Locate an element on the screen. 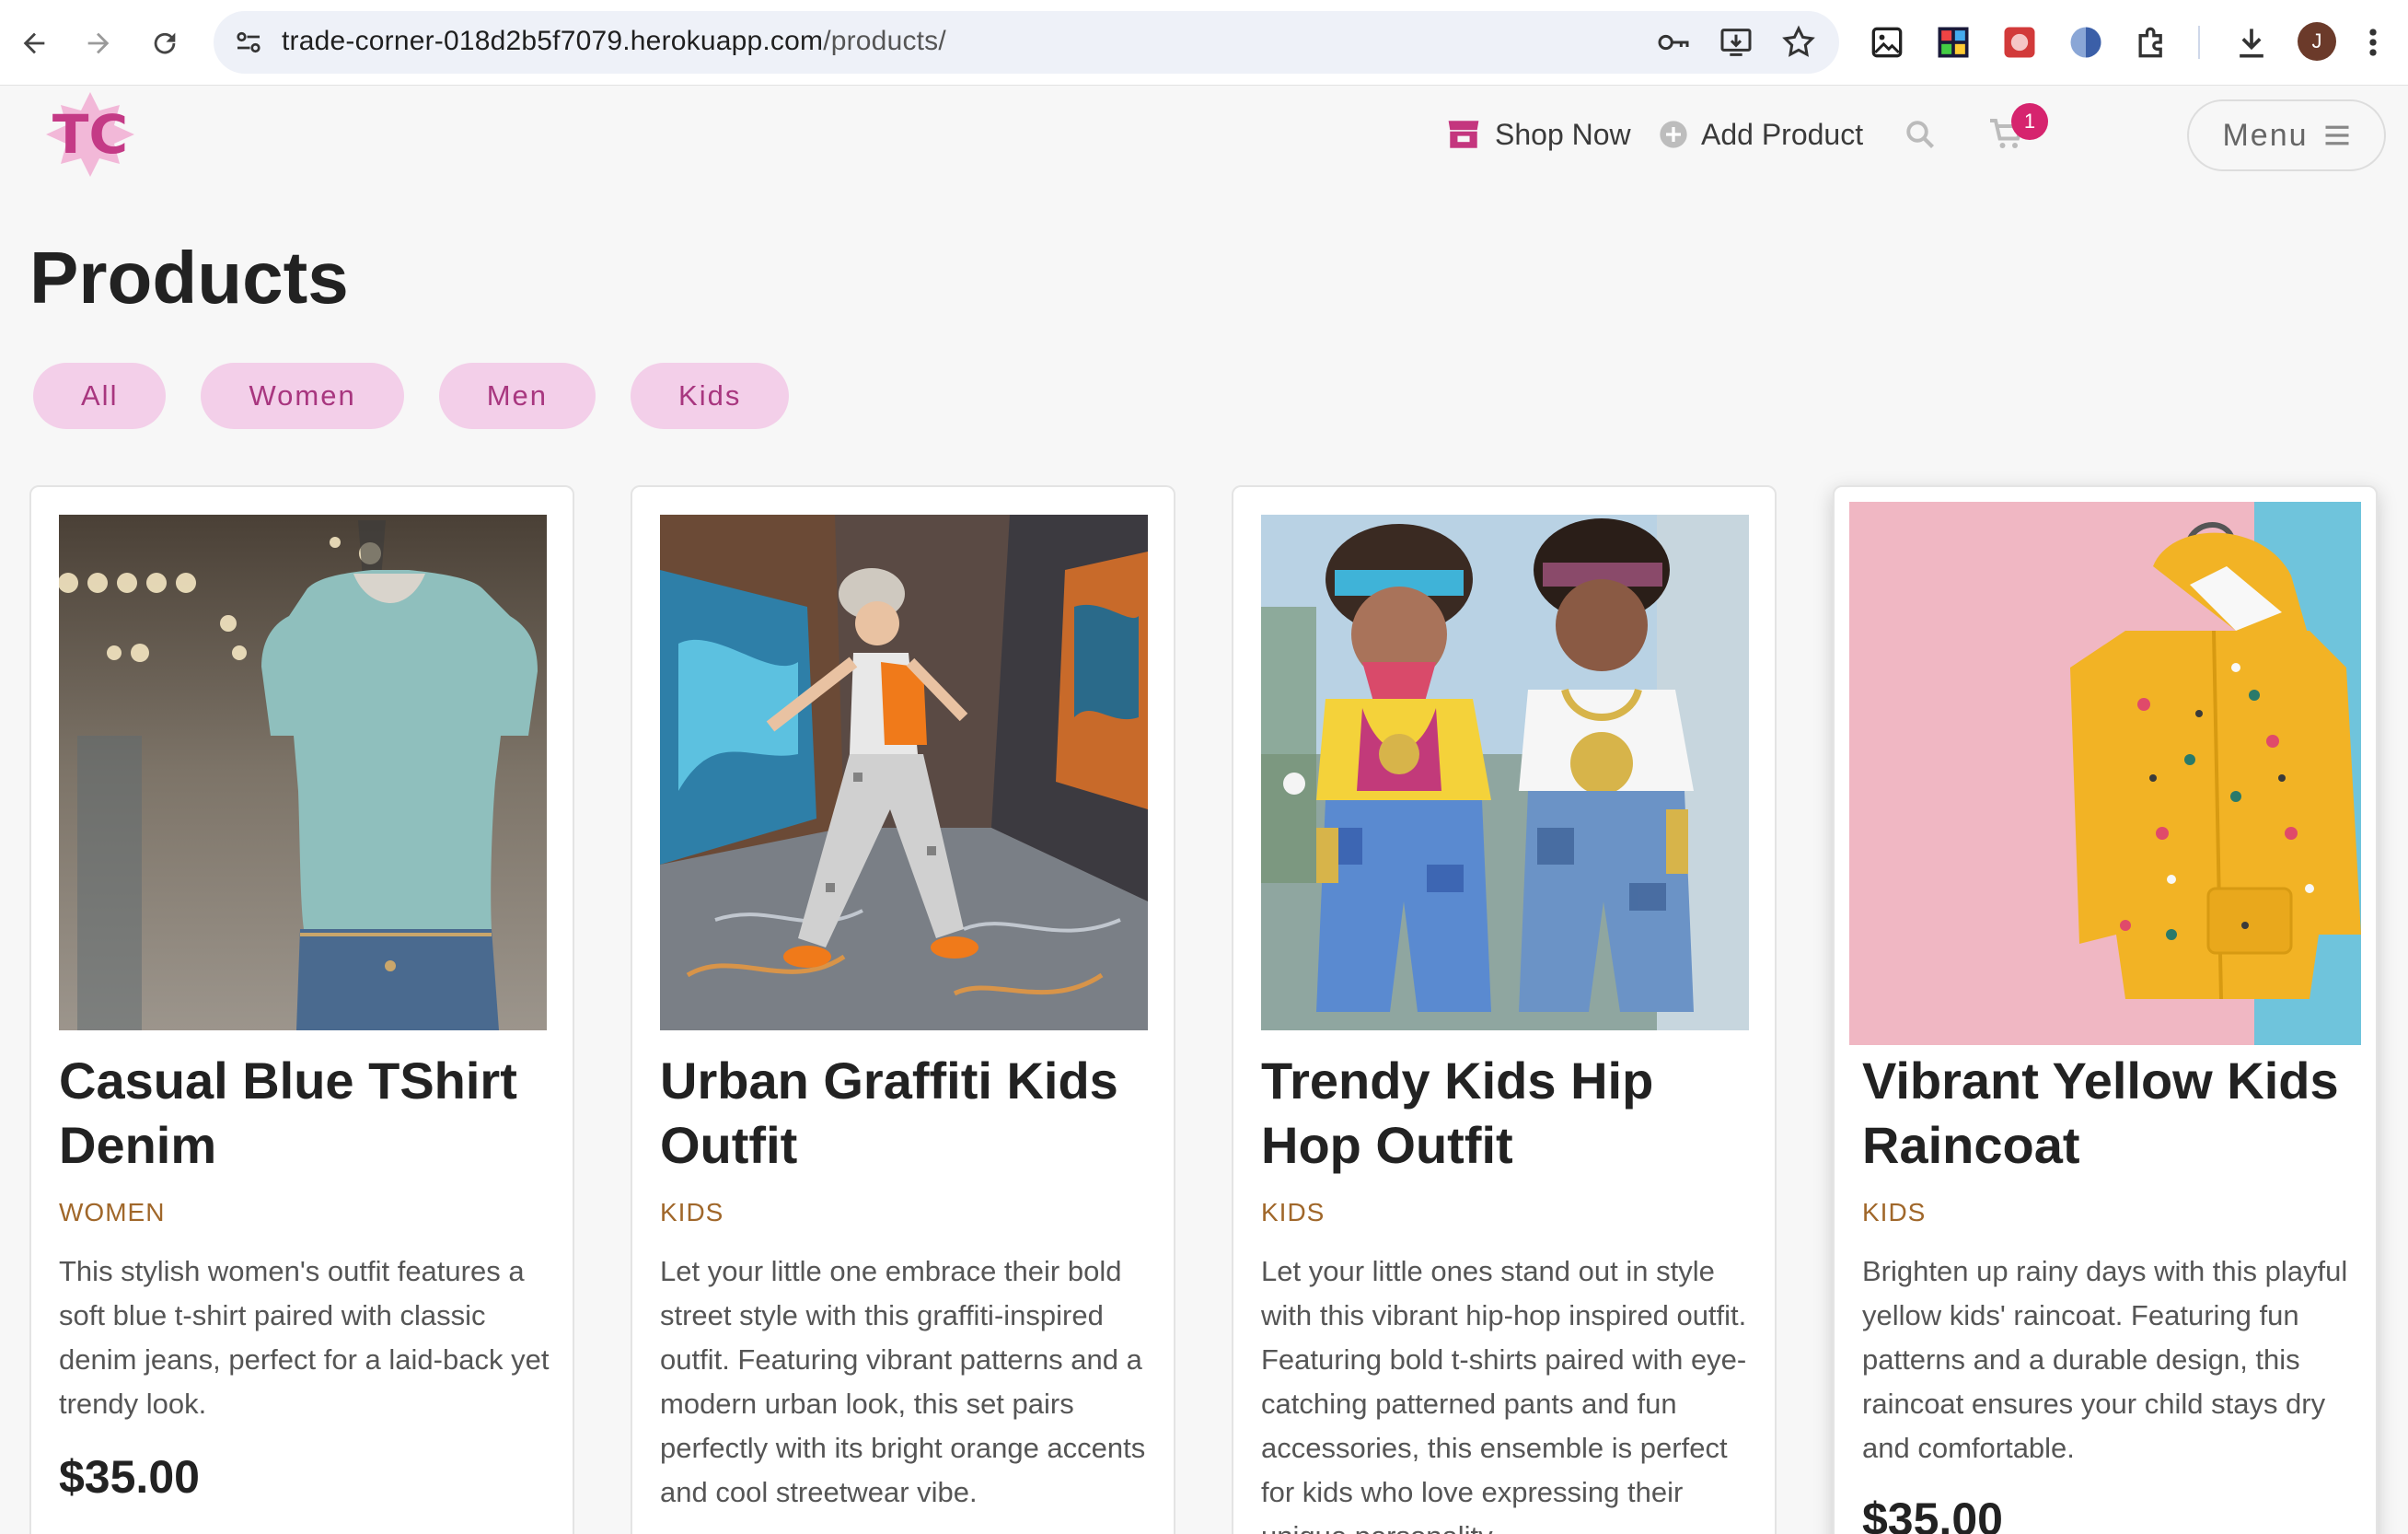 This screenshot has height=1534, width=2408. site-logo: TC is located at coordinates (90, 134).